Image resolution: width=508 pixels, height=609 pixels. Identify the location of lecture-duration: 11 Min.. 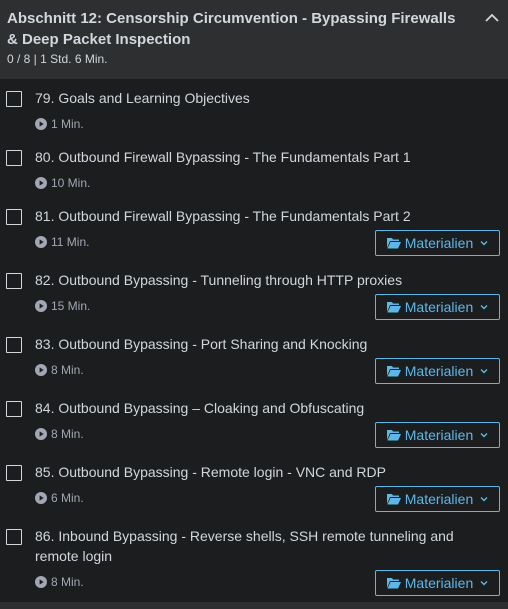
(62, 242).